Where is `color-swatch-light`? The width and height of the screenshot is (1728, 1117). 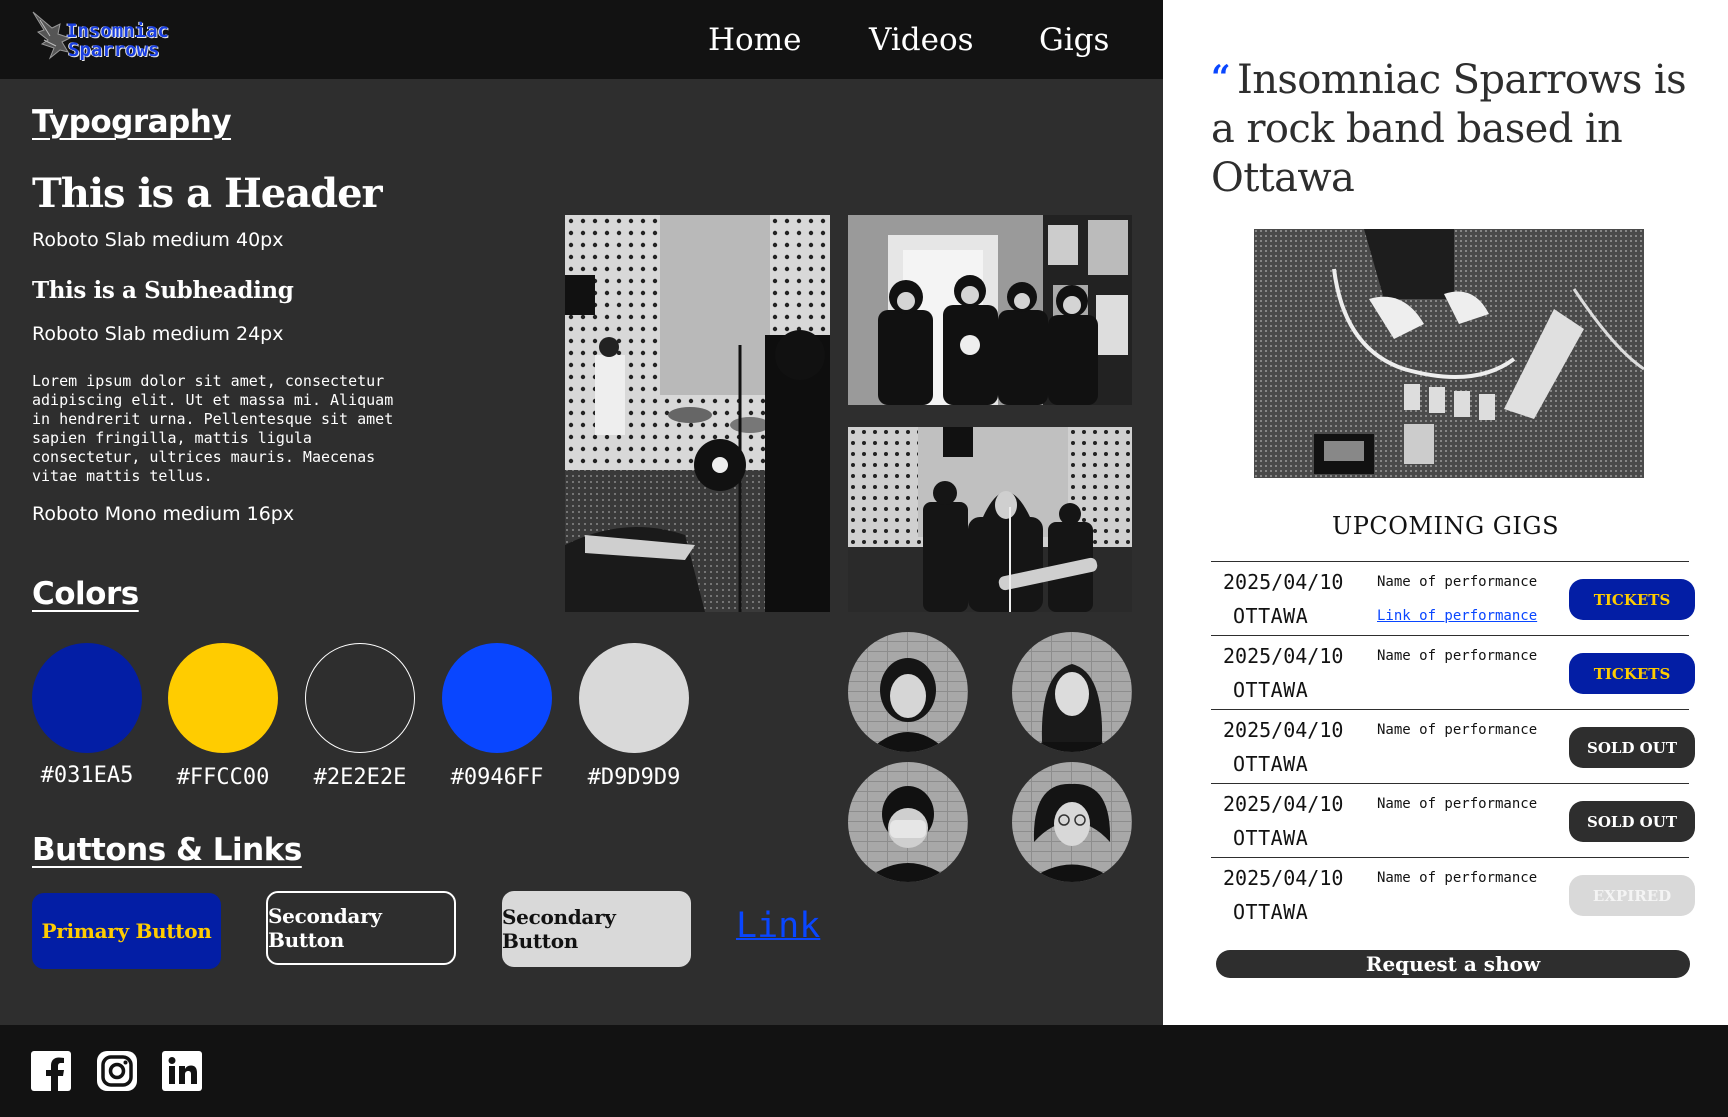
color-swatch-light is located at coordinates (634, 698).